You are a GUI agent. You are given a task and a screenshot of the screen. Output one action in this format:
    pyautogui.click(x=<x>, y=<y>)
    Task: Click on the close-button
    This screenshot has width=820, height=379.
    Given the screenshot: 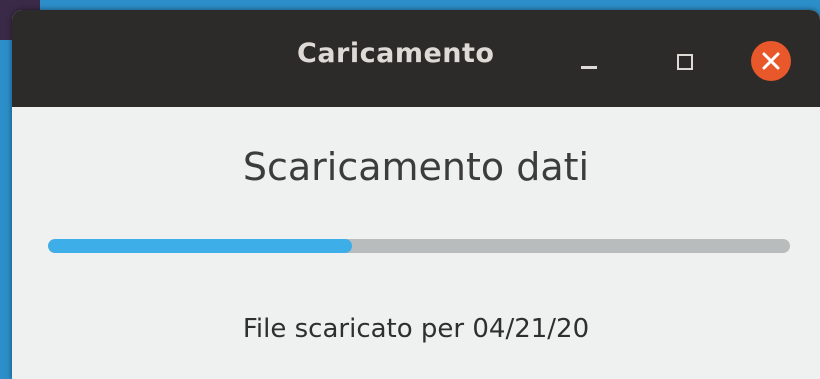 What is the action you would take?
    pyautogui.click(x=771, y=61)
    